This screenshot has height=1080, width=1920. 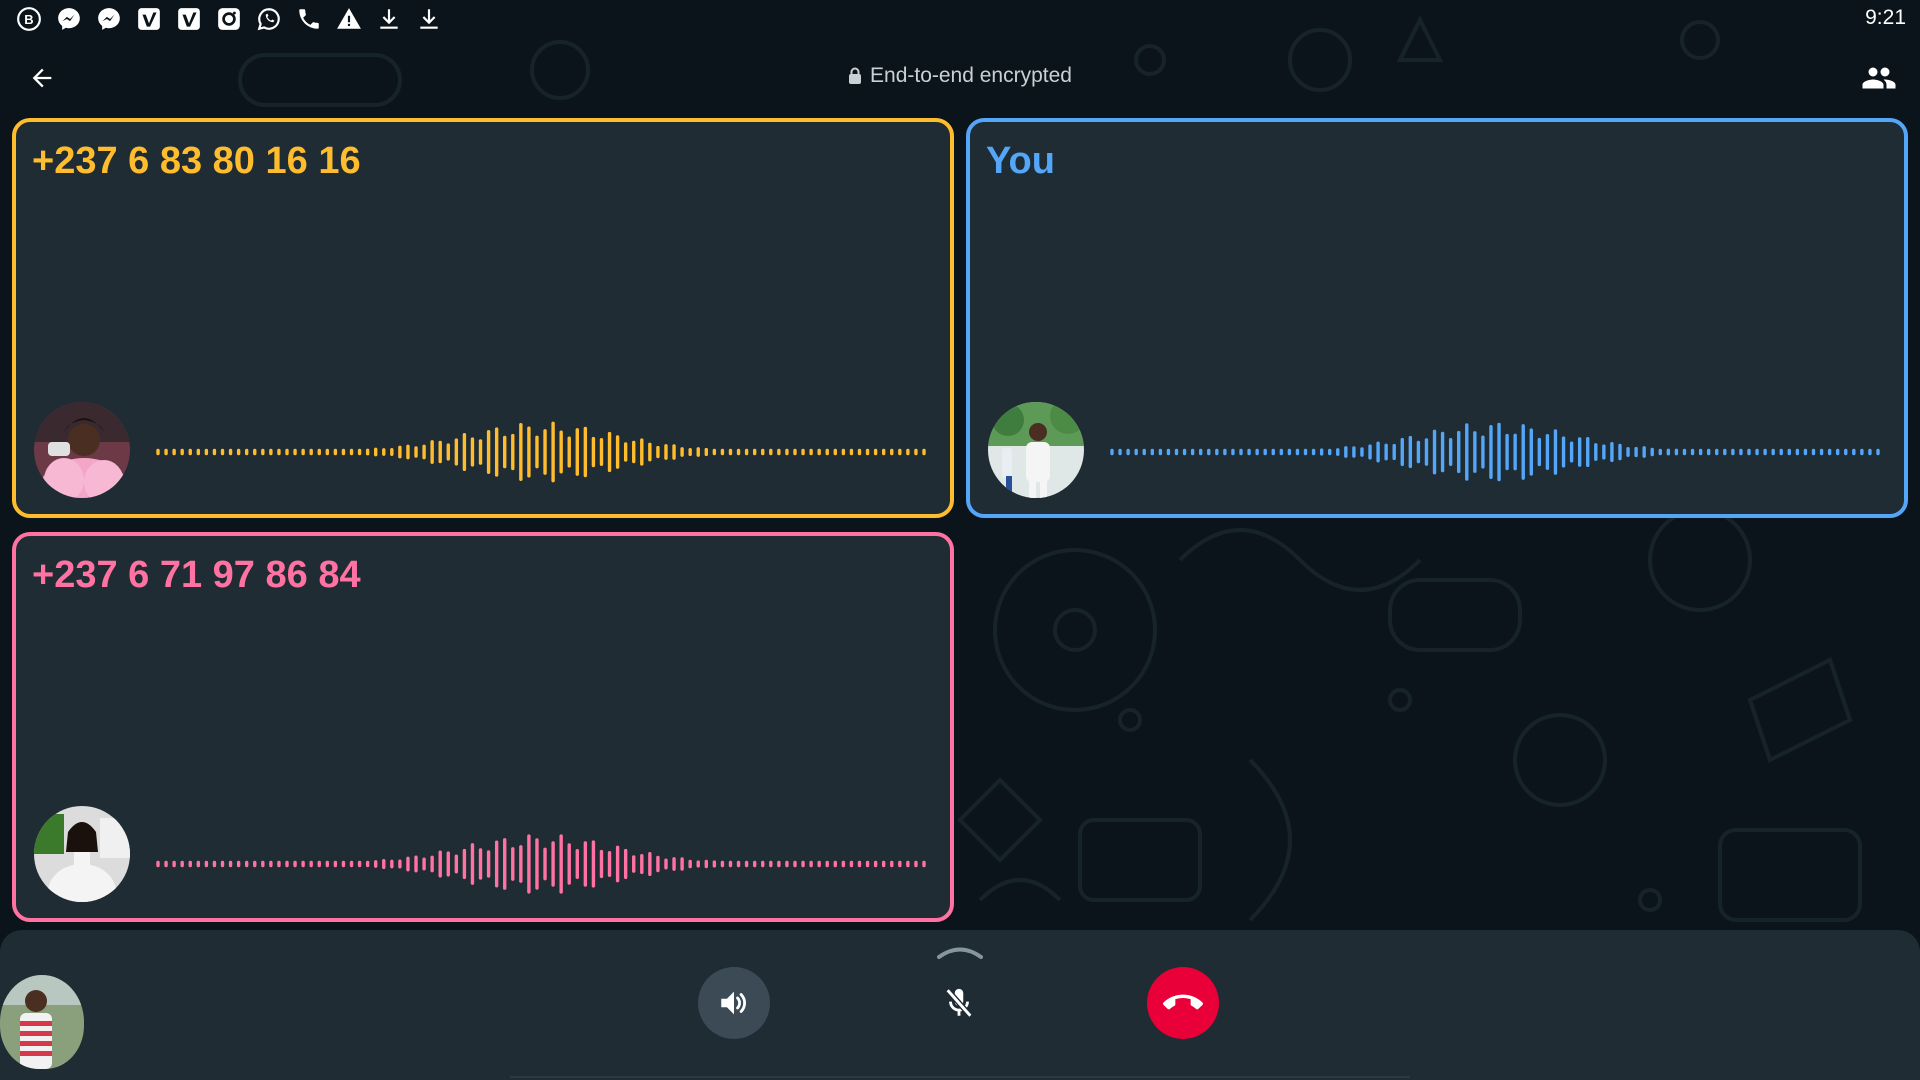 I want to click on divider, so click(x=960, y=1077).